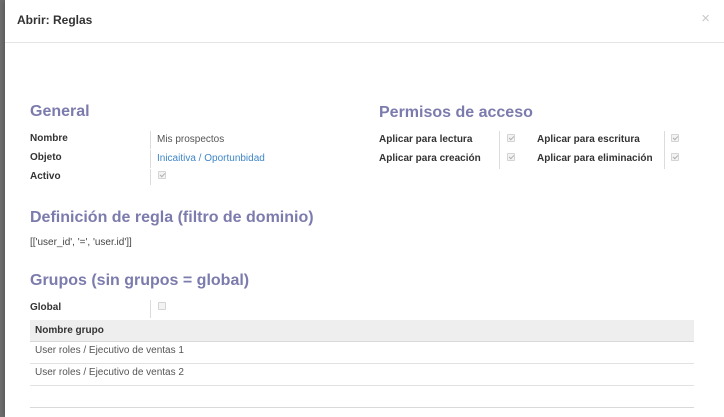 The height and width of the screenshot is (417, 724). I want to click on read-checkbox, so click(511, 138).